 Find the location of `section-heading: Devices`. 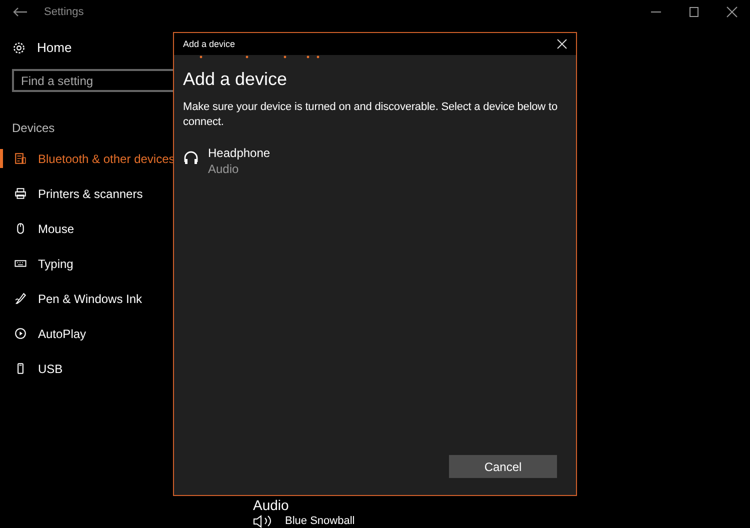

section-heading: Devices is located at coordinates (33, 128).